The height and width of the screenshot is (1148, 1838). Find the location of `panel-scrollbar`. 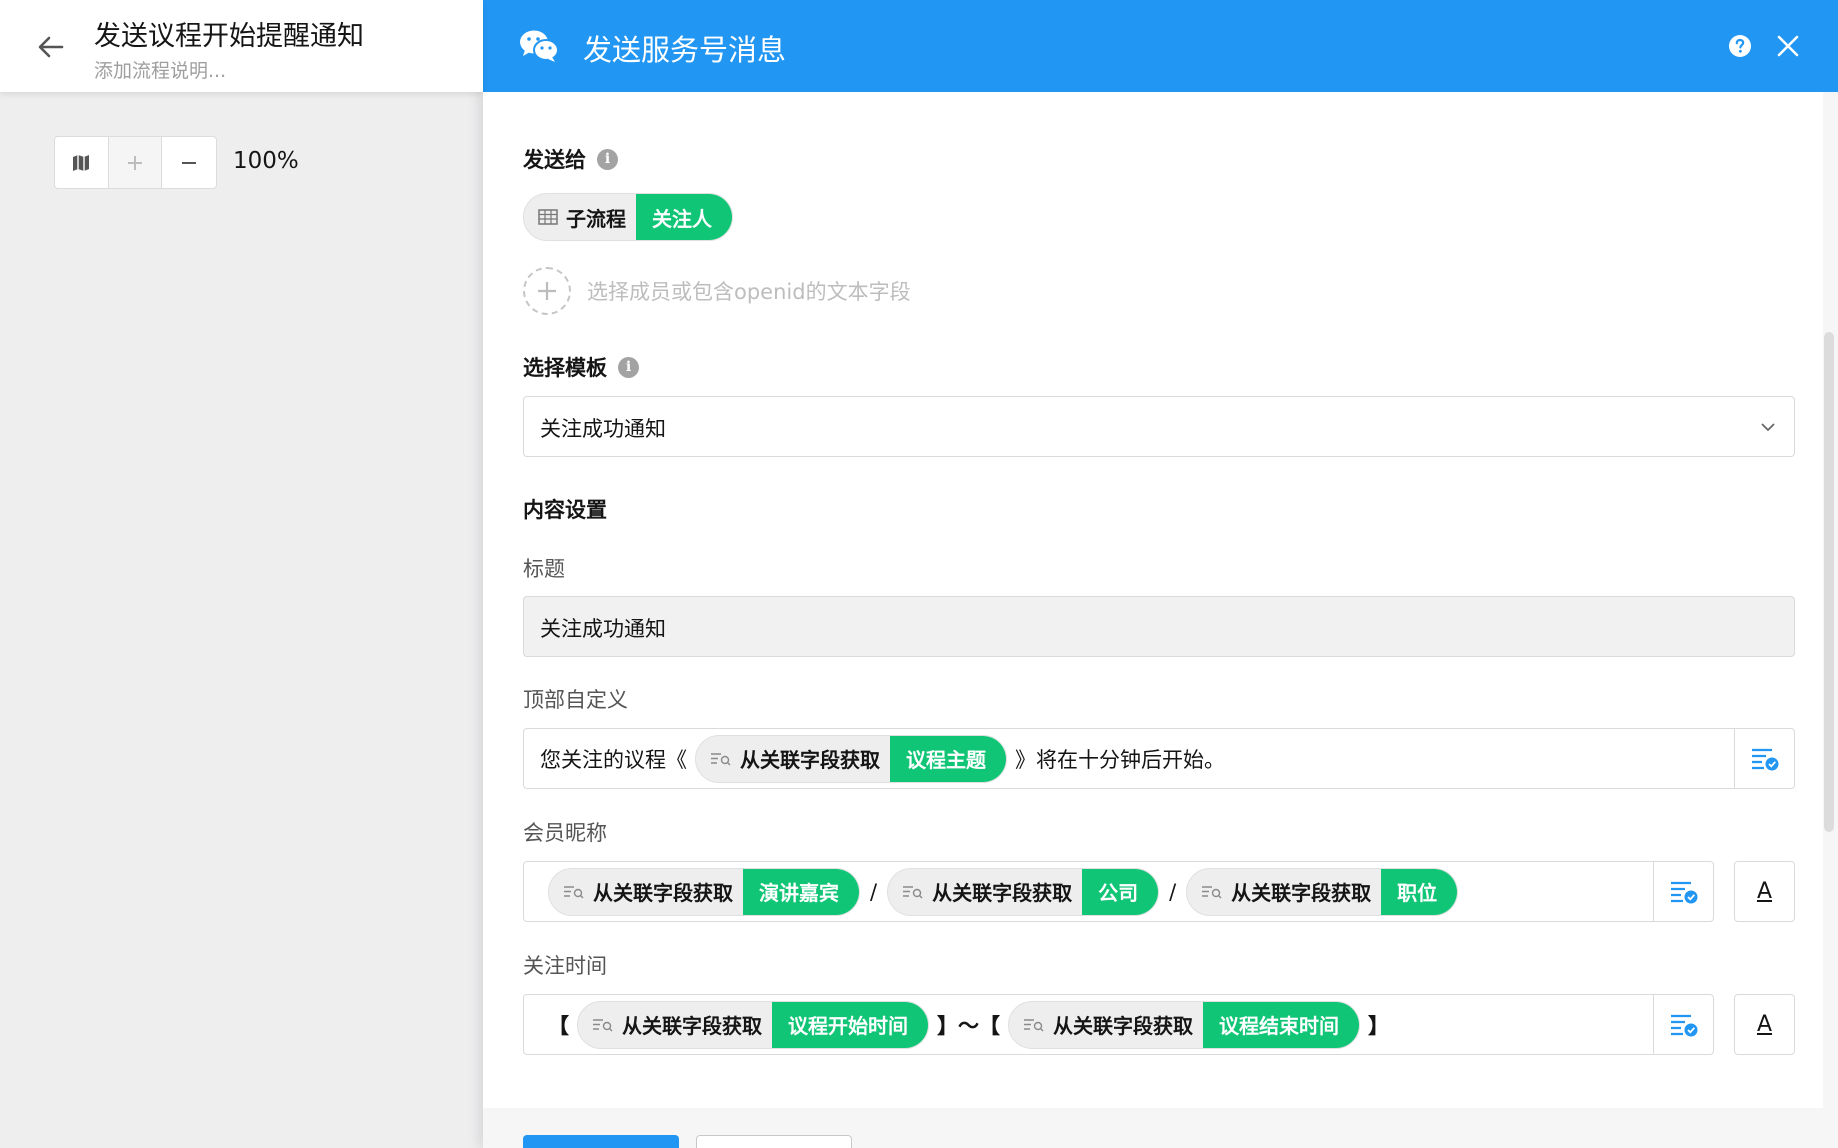

panel-scrollbar is located at coordinates (1829, 582).